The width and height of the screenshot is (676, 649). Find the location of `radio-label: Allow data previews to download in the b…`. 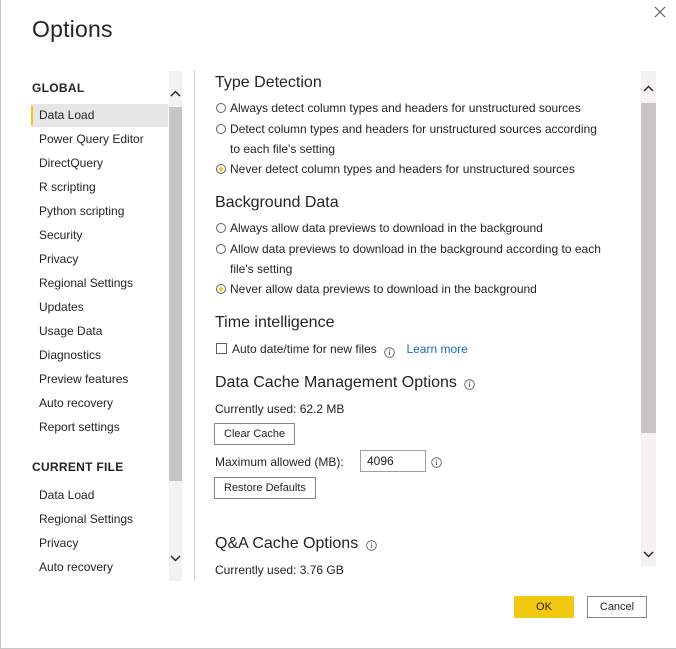

radio-label: Allow data previews to download in the b… is located at coordinates (415, 259).